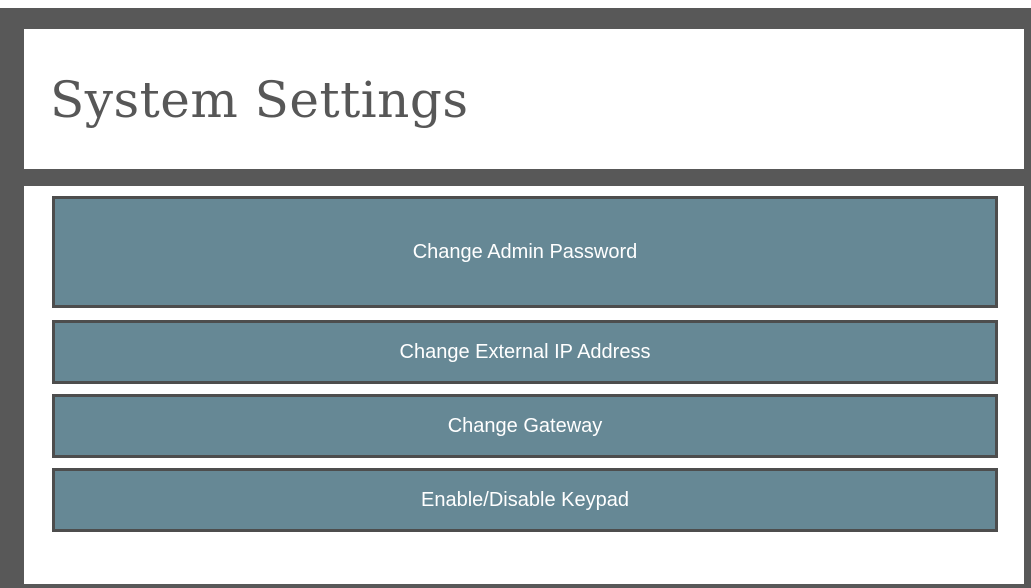  What do you see at coordinates (259, 100) in the screenshot?
I see `page-title: System Settings` at bounding box center [259, 100].